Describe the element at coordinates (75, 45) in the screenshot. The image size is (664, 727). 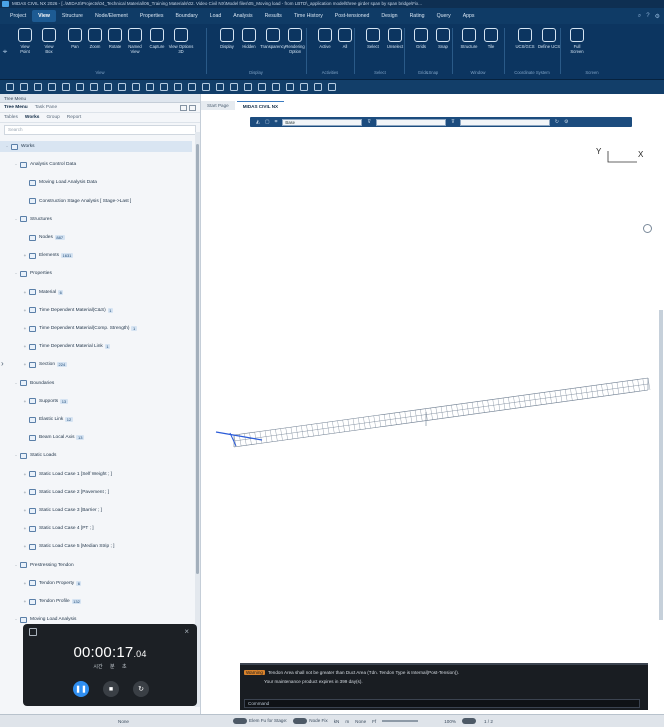
I see `ribbon-pan-button: Pan` at that location.